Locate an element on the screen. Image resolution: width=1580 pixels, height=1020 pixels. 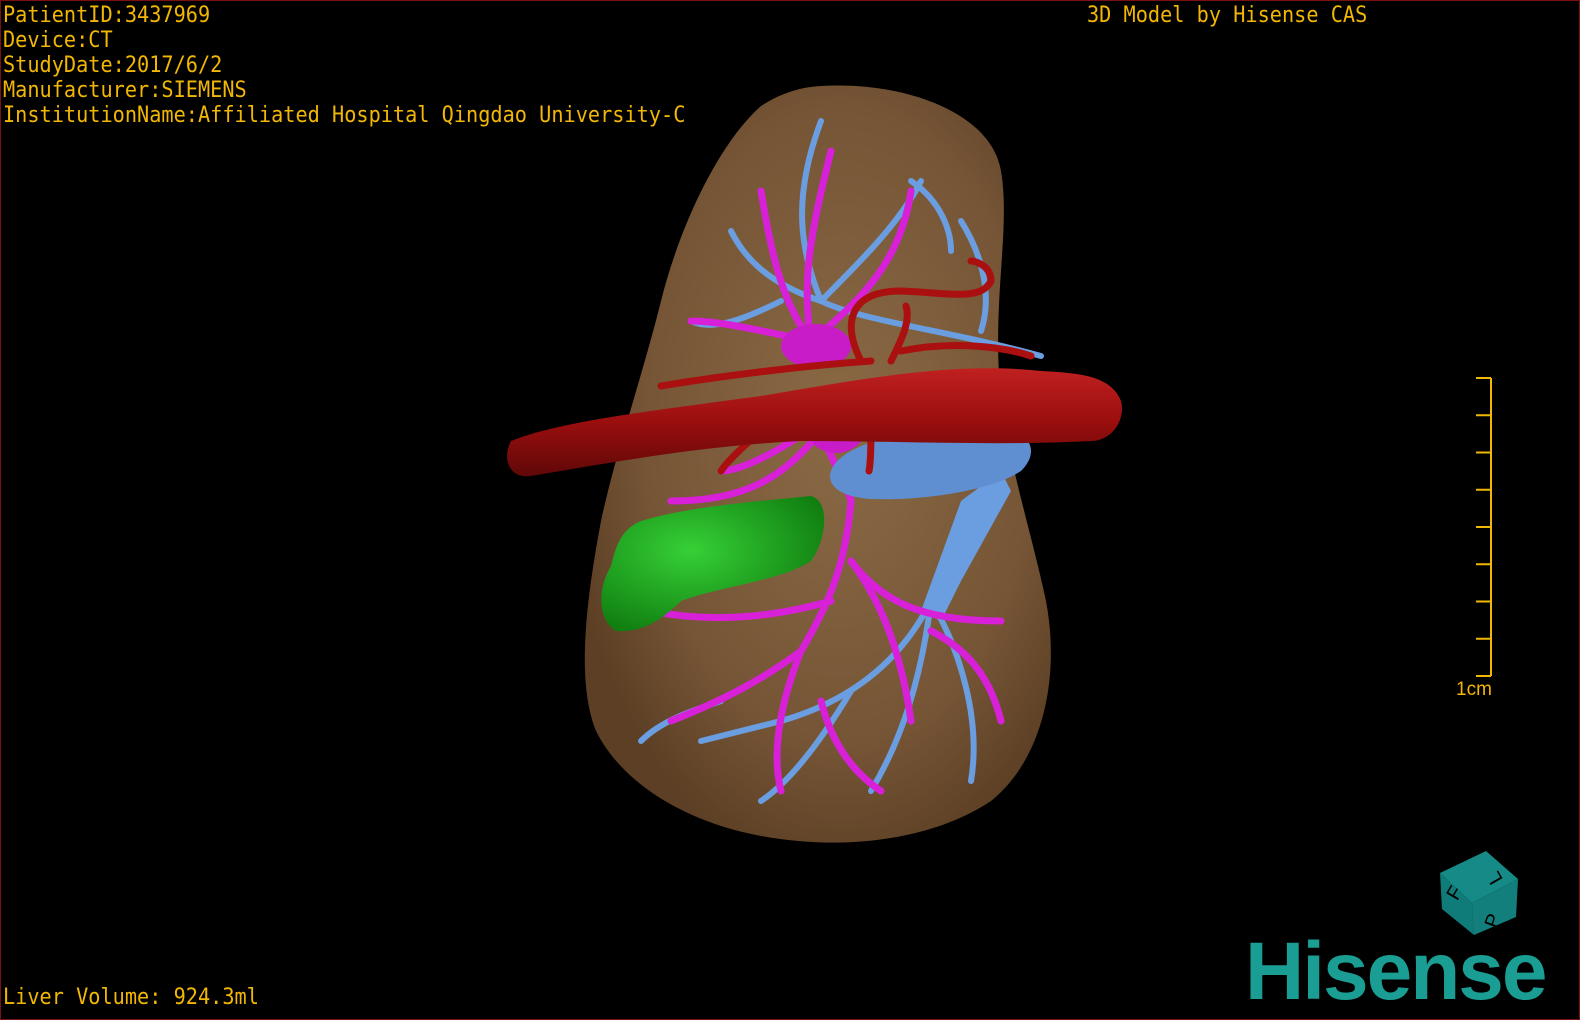
manufacturer: Manufacturer:SIEMENS is located at coordinates (125, 90).